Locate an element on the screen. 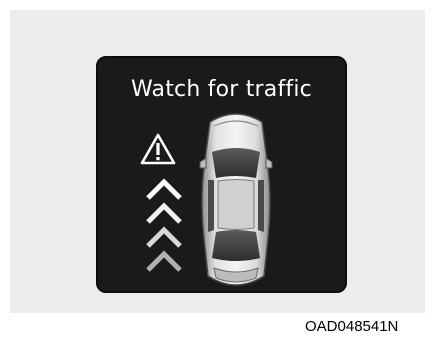 The height and width of the screenshot is (342, 435). approaching-traffic-chevrons is located at coordinates (164, 225).